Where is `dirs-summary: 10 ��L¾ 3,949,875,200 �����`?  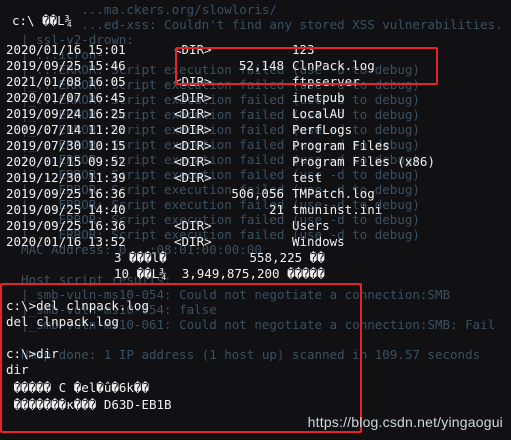
dirs-summary: 10 ��L¾ 3,949,875,200 ����� is located at coordinates (219, 273).